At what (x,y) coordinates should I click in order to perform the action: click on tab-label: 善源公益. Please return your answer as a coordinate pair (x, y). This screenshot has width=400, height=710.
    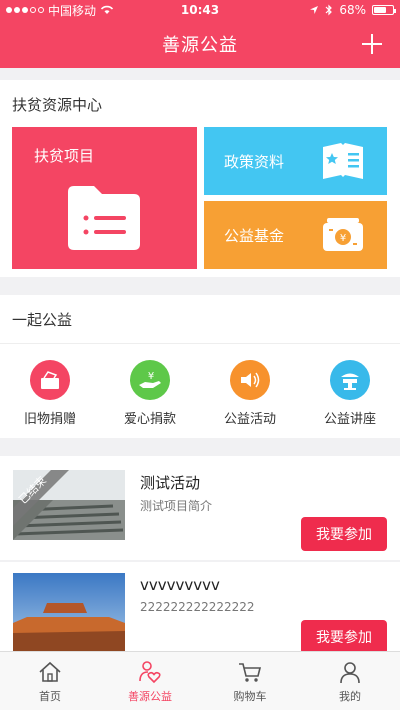
    Looking at the image, I should click on (150, 696).